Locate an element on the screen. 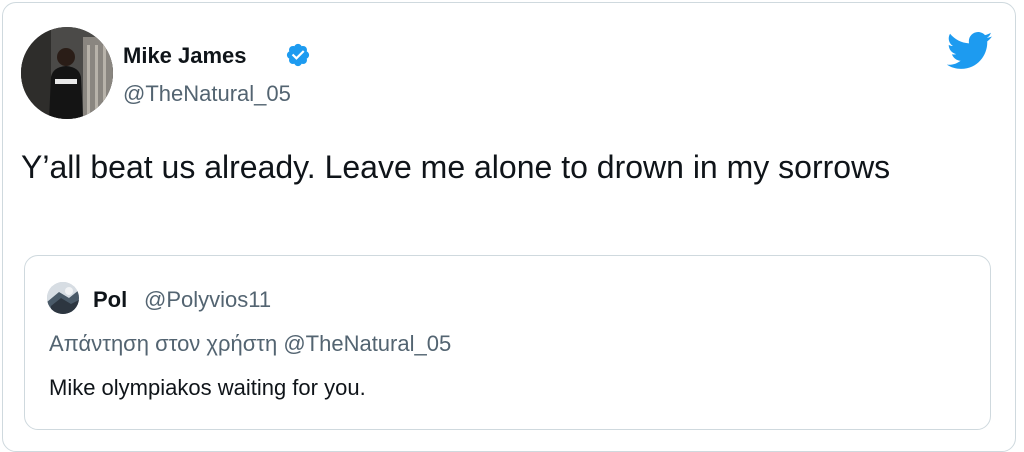  quoted-author-name: Pol is located at coordinates (110, 300).